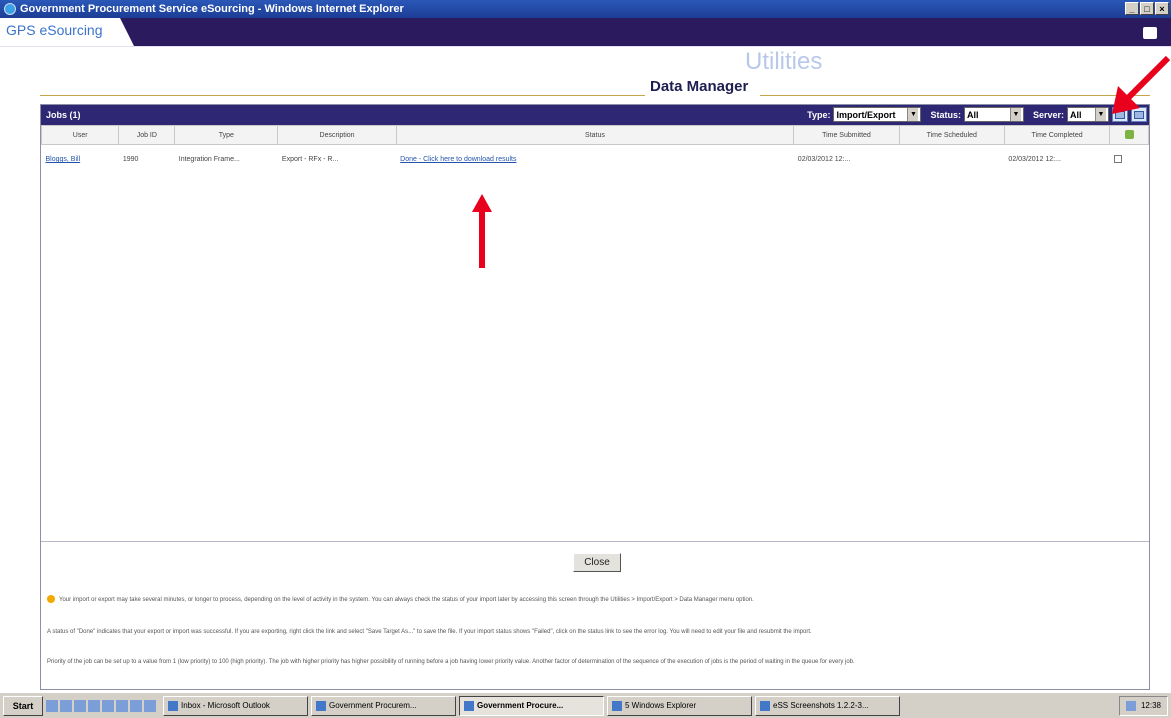 This screenshot has height=718, width=1171. What do you see at coordinates (458, 159) in the screenshot?
I see `status-download-link: Done - Click here to download results` at bounding box center [458, 159].